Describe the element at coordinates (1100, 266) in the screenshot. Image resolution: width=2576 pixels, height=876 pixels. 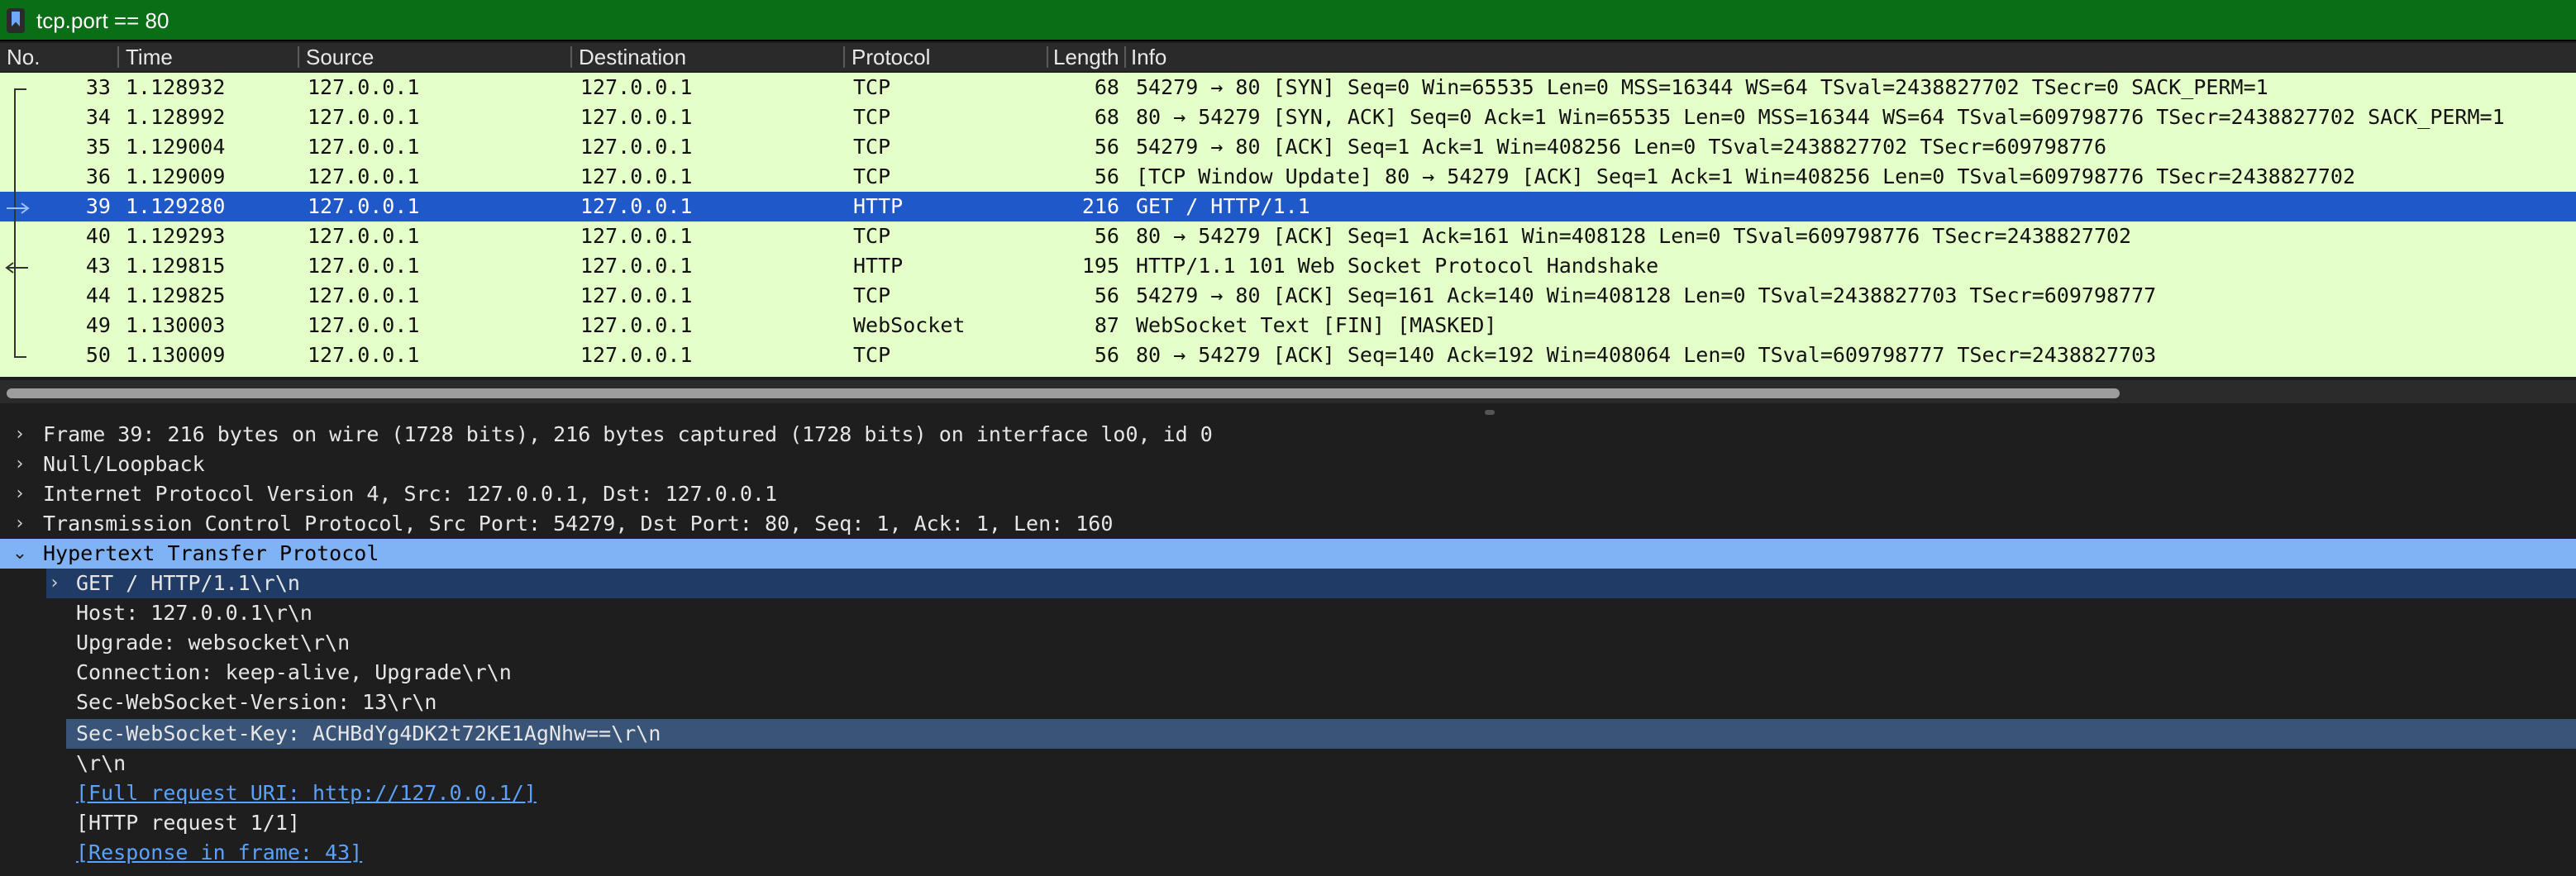
I see `packet-cell-length: 195` at that location.